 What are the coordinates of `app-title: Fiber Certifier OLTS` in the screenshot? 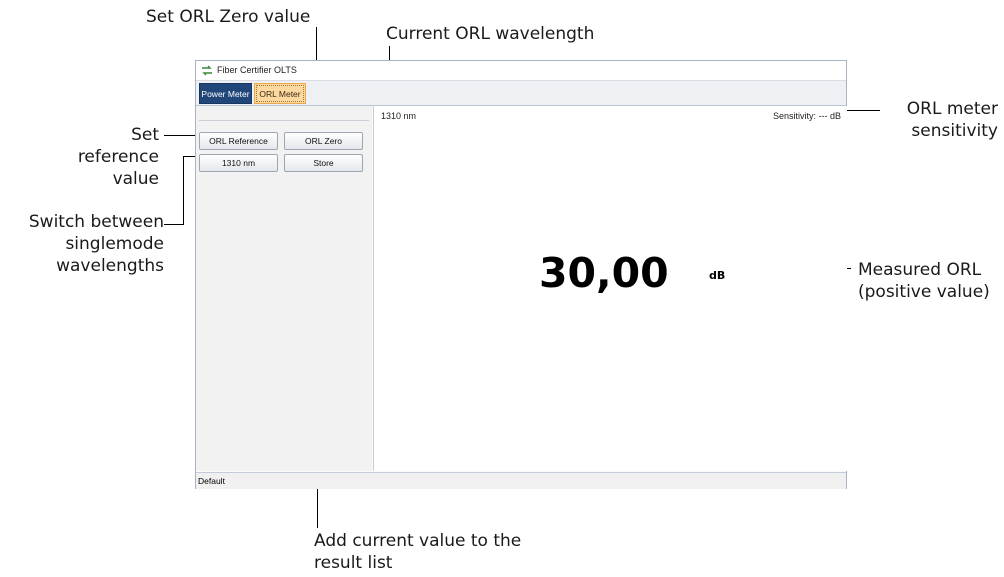 It's located at (257, 70).